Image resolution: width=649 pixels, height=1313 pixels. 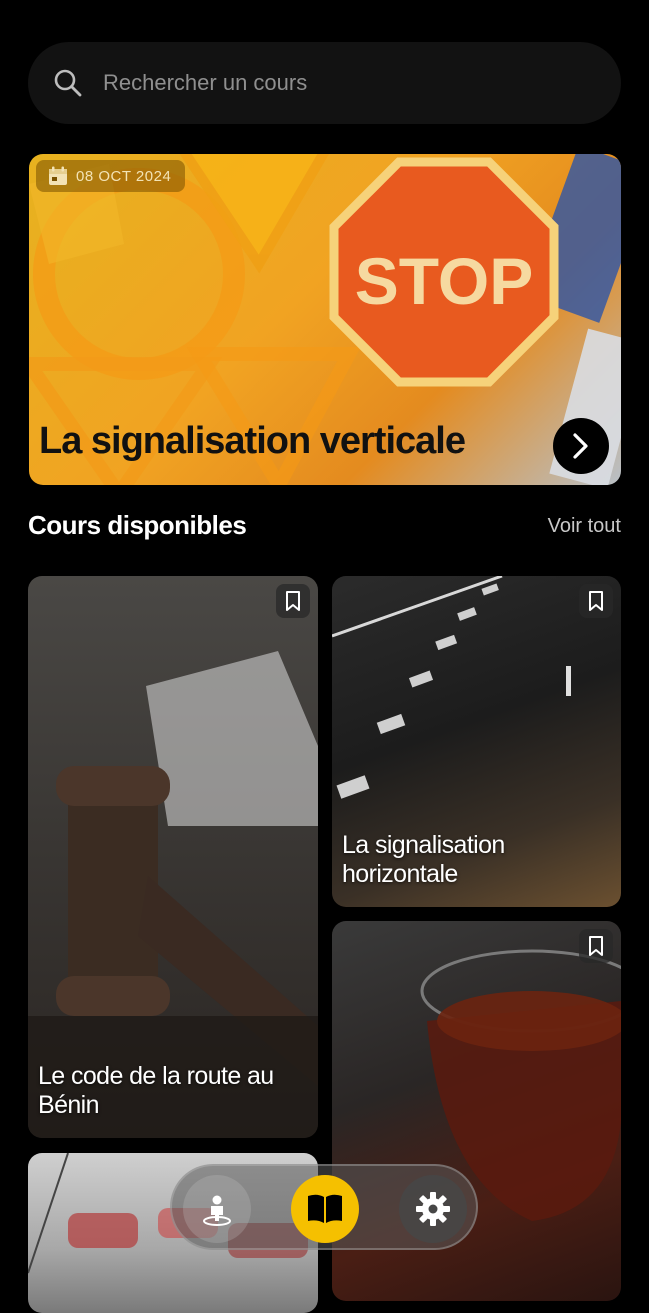 I want to click on calendar-icon, so click(x=58, y=175).